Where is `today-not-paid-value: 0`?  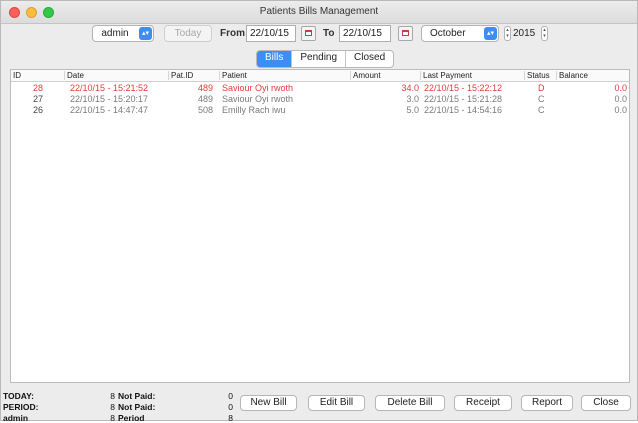 today-not-paid-value: 0 is located at coordinates (230, 396).